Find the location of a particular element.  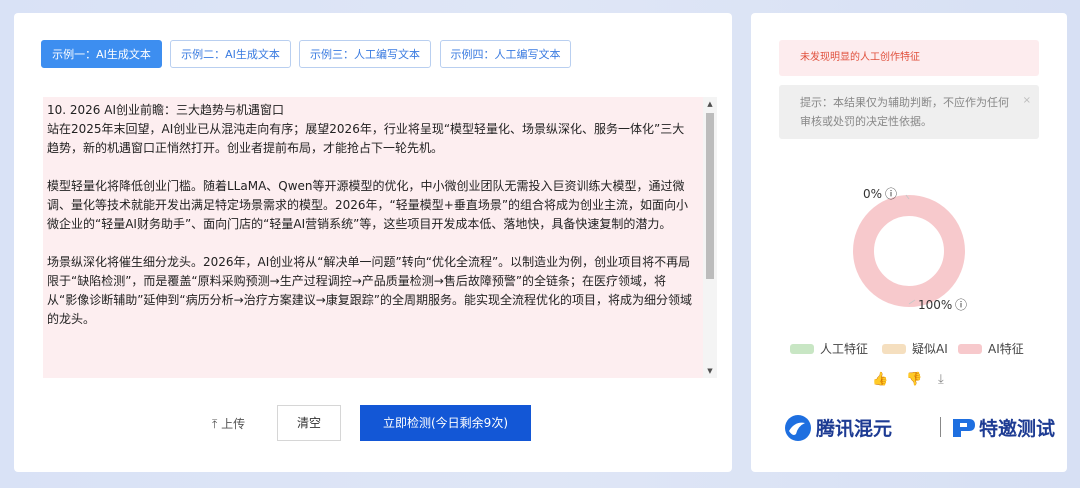

clear-button: 清空 is located at coordinates (309, 423).